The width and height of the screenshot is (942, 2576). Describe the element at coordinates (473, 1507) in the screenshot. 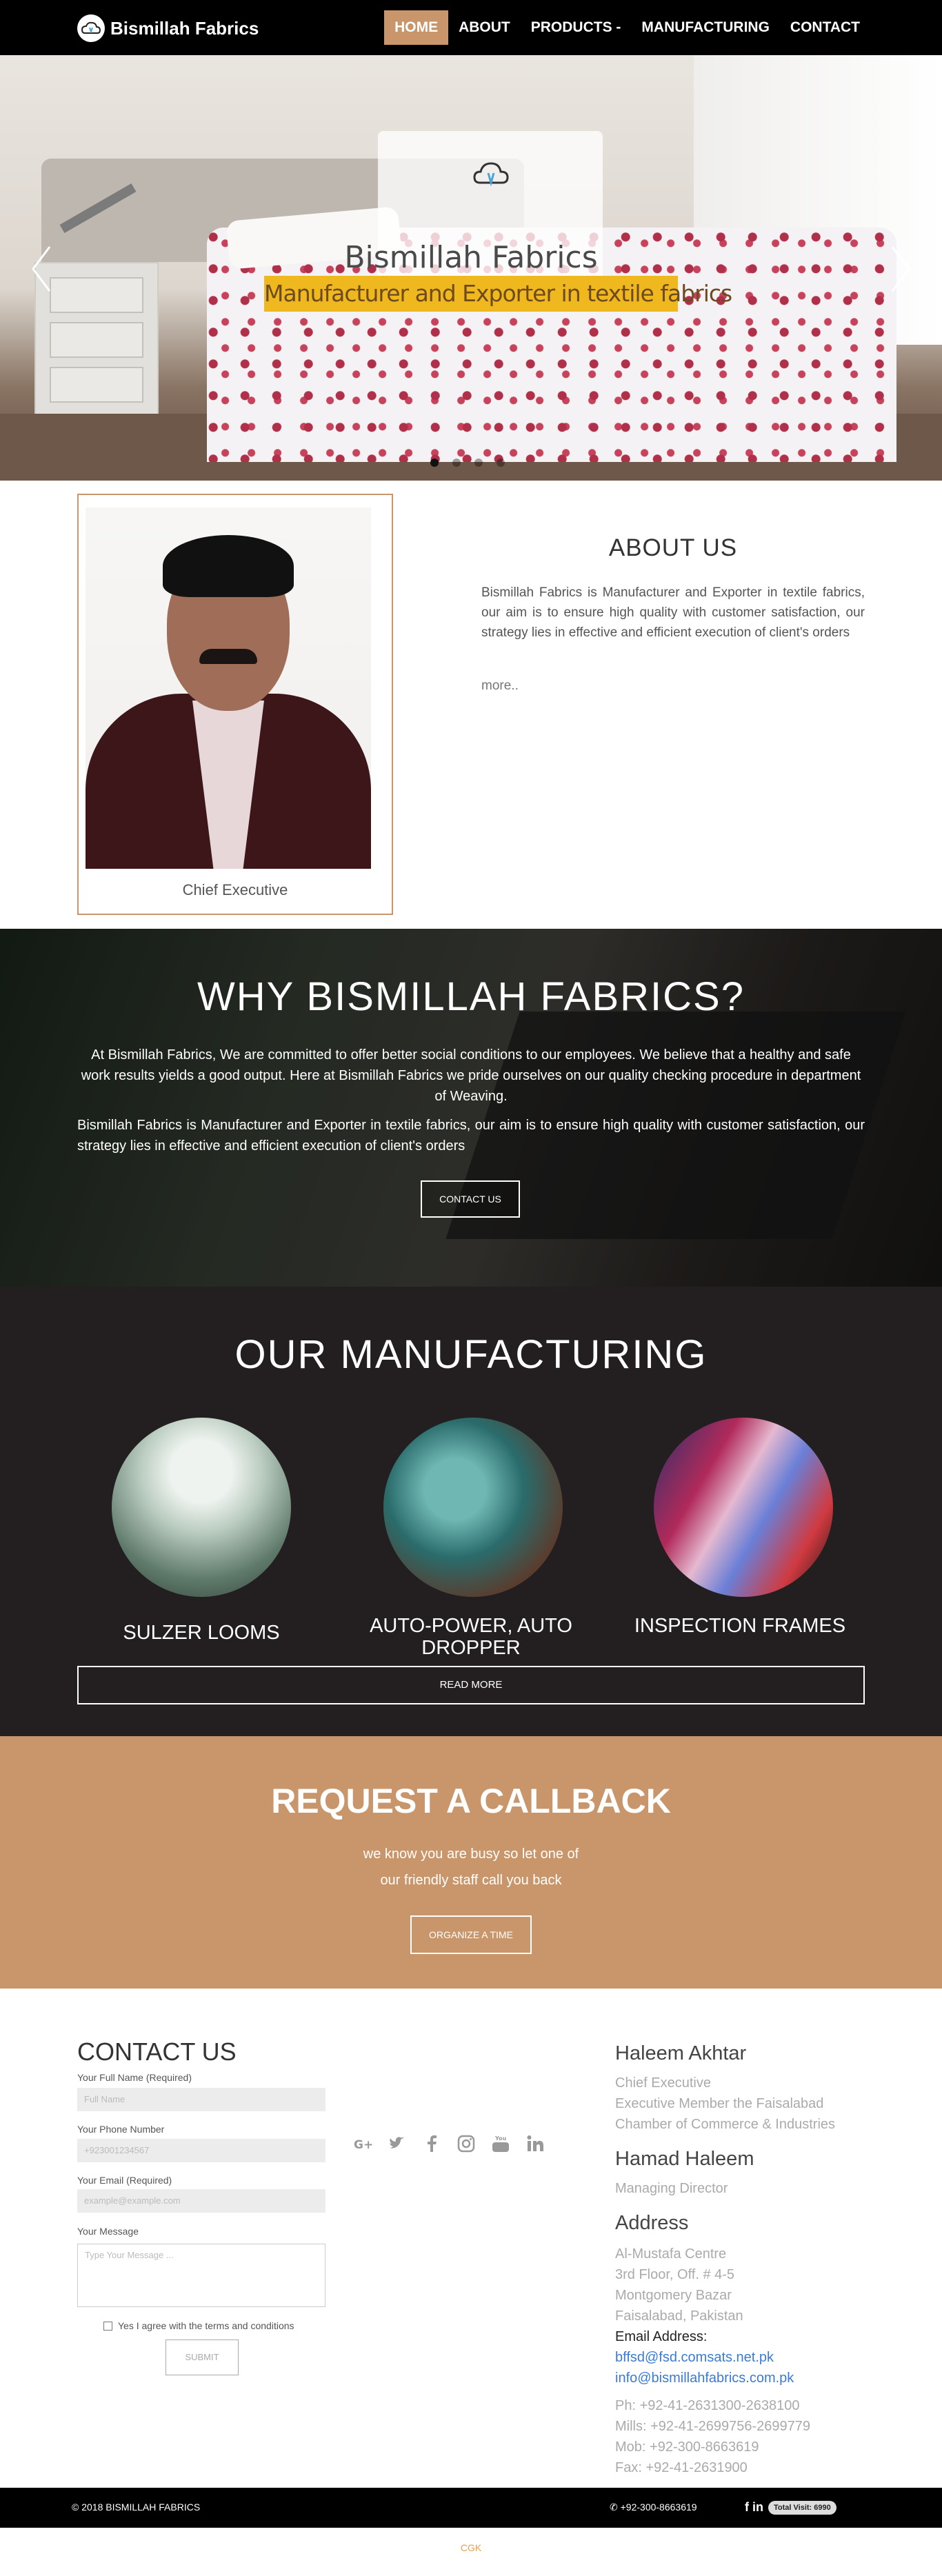

I see `auto-power-image` at that location.